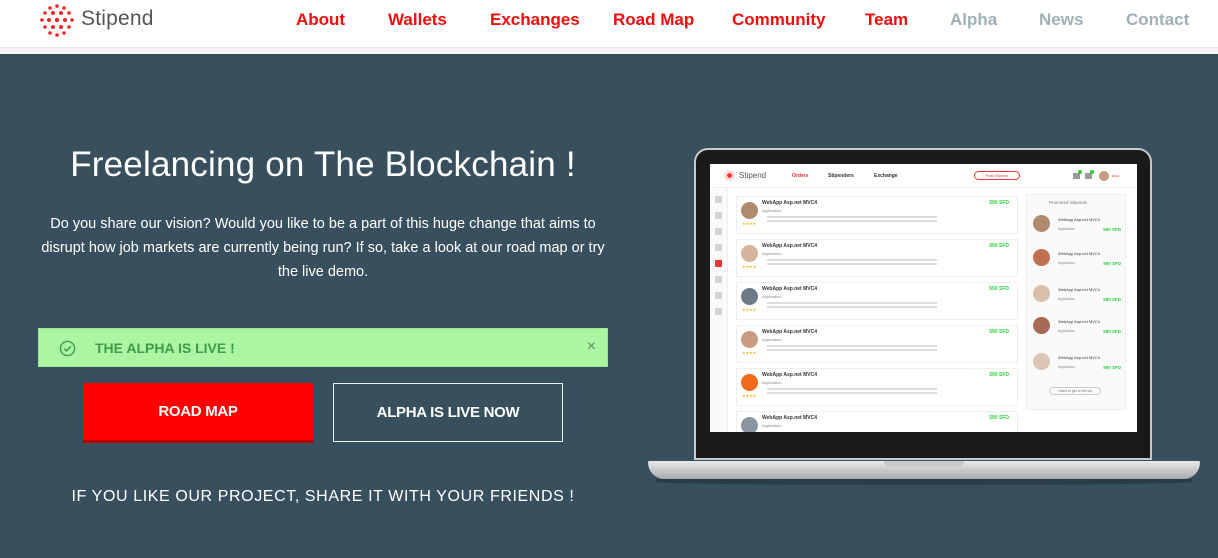 This screenshot has width=1218, height=558. Describe the element at coordinates (718, 295) in the screenshot. I see `mini-star-icon` at that location.